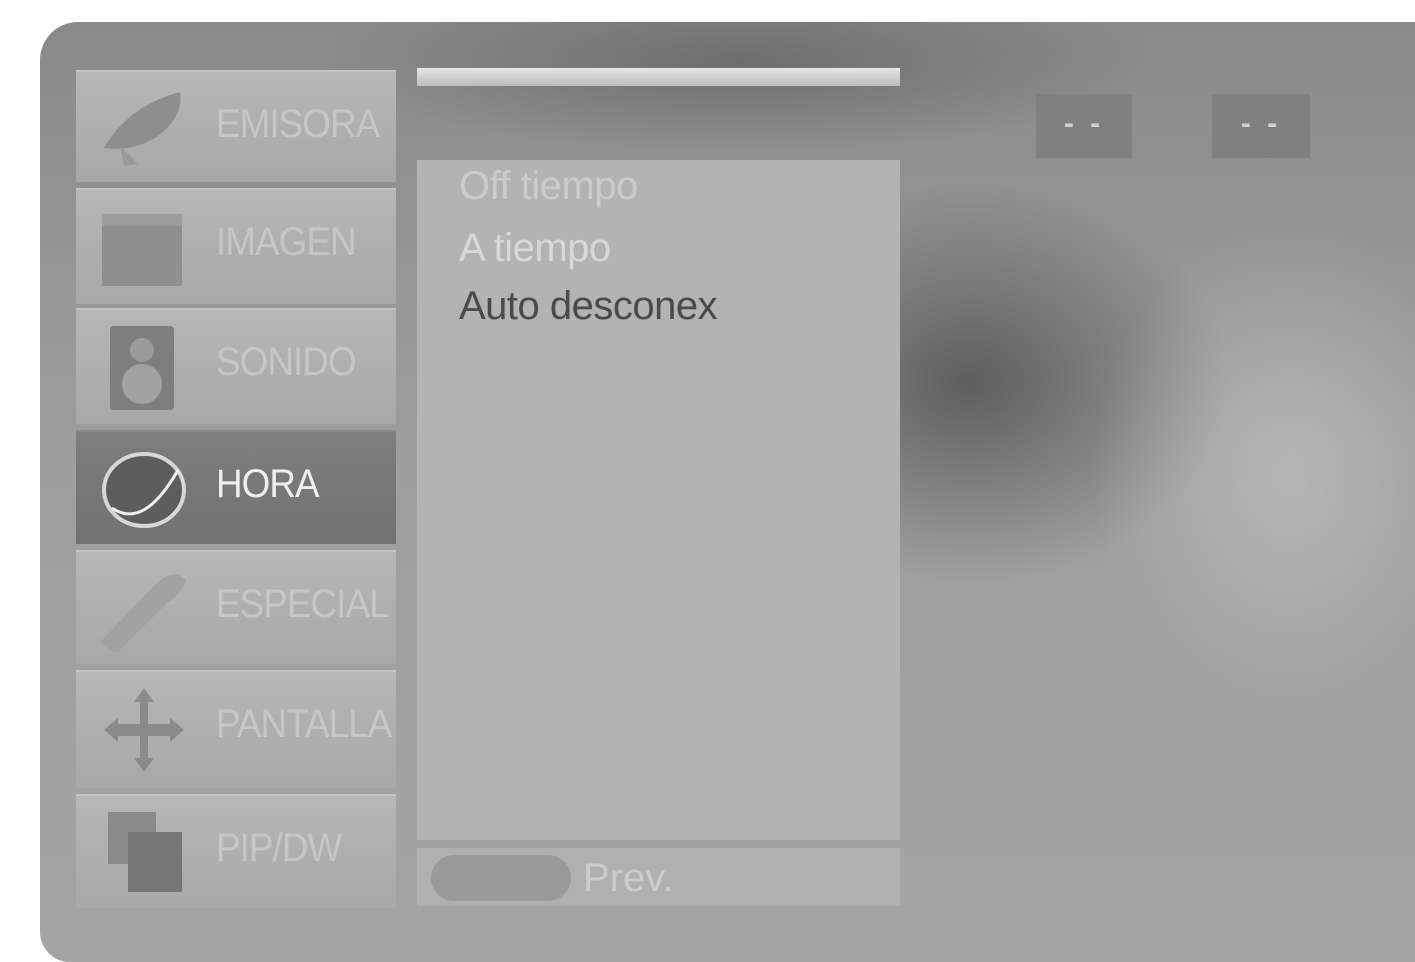 The height and width of the screenshot is (962, 1415). I want to click on menu-label: HORA, so click(268, 484).